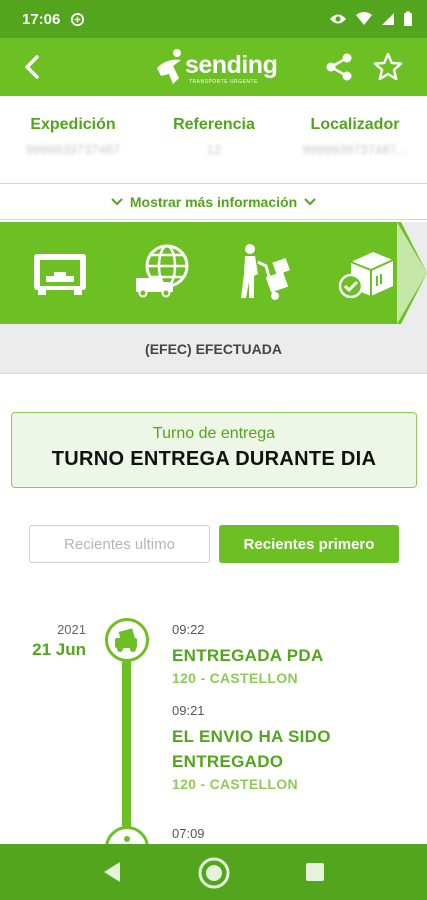  I want to click on event-title: EL ENVIO HA SIDO ENTREGADO, so click(251, 749).